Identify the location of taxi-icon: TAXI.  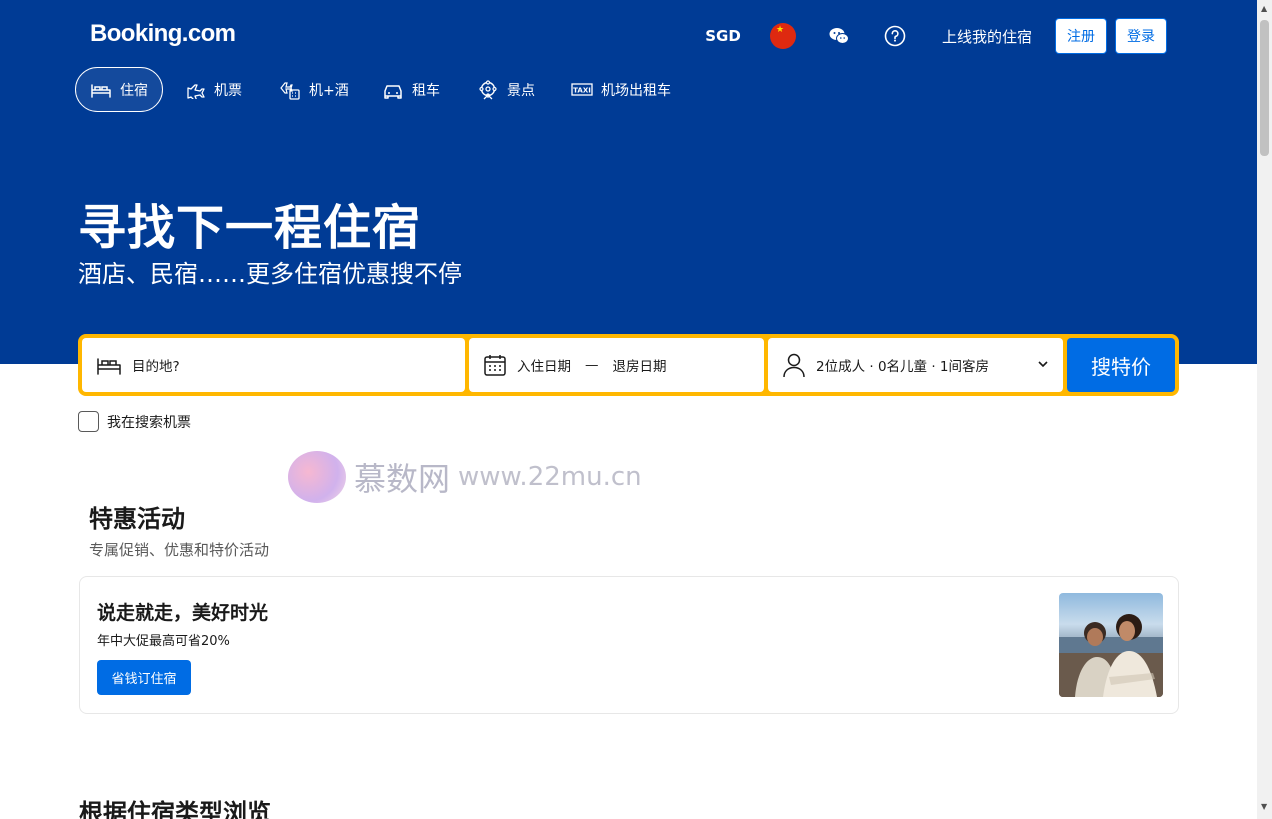
(582, 89).